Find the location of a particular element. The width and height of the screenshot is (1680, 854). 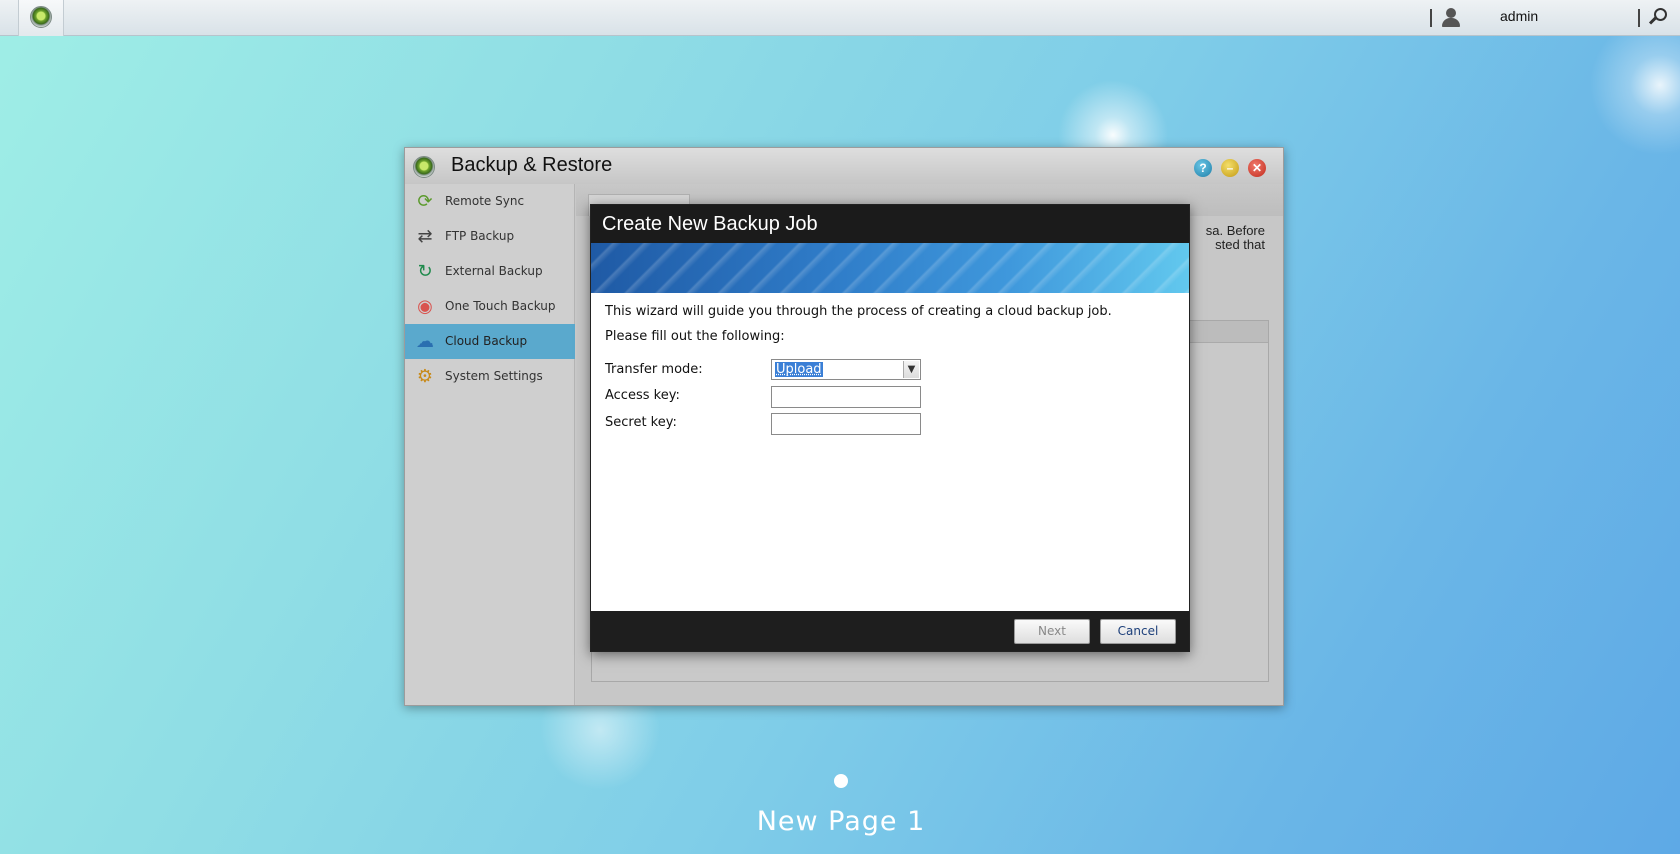

description-line: sted that is located at coordinates (1240, 244).